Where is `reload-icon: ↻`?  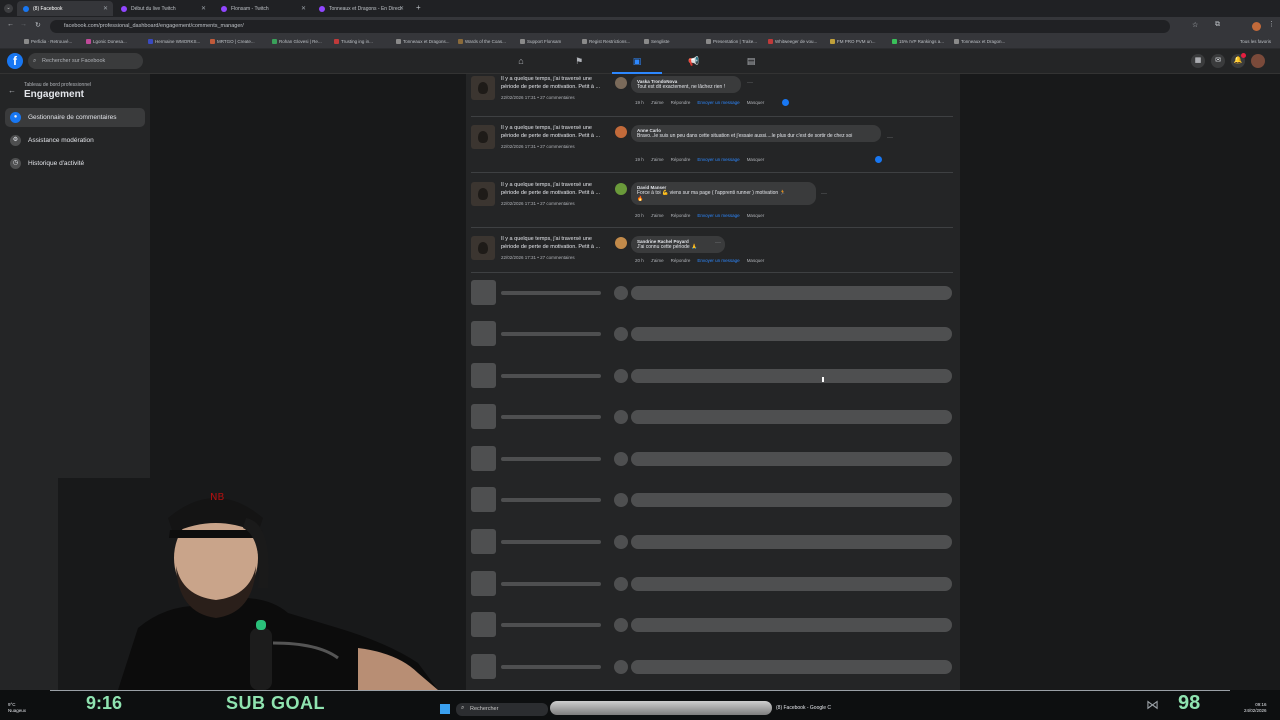 reload-icon: ↻ is located at coordinates (38, 25).